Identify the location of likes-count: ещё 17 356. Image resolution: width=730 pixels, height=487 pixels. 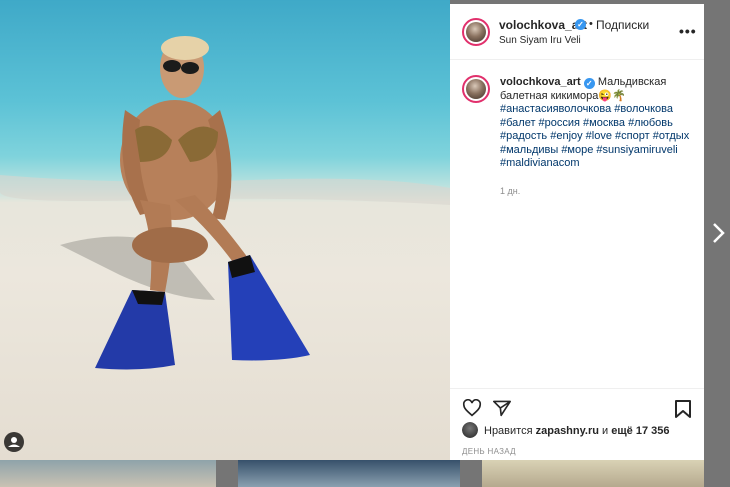
(640, 431).